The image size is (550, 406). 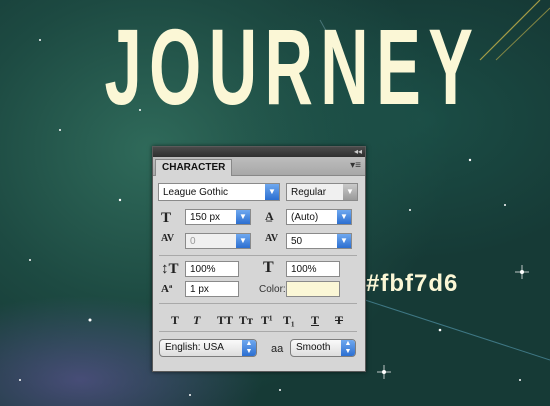 What do you see at coordinates (267, 320) in the screenshot?
I see `superscript-button: T¹` at bounding box center [267, 320].